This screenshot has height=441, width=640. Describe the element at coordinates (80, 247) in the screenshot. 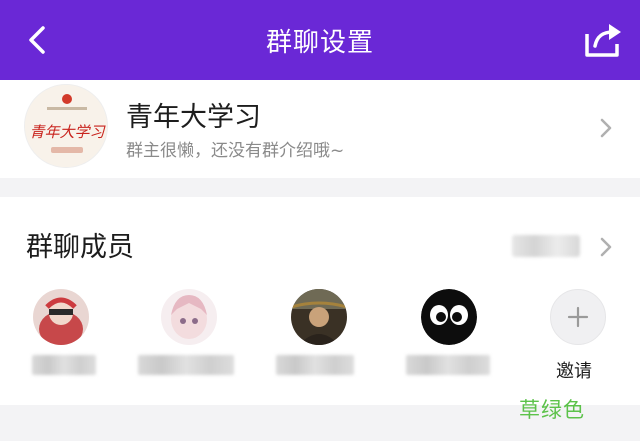

I see `members-title: 群聊成员` at that location.